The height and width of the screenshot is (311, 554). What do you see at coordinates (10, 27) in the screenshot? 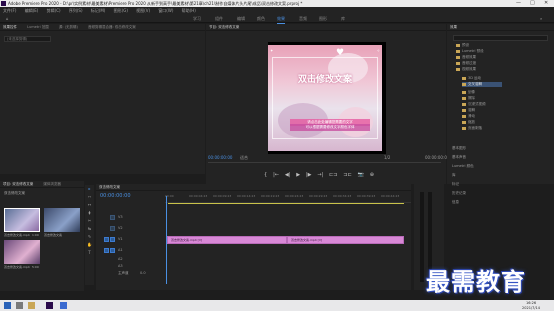
I see `tab-effect-controls: 效果控件` at bounding box center [10, 27].